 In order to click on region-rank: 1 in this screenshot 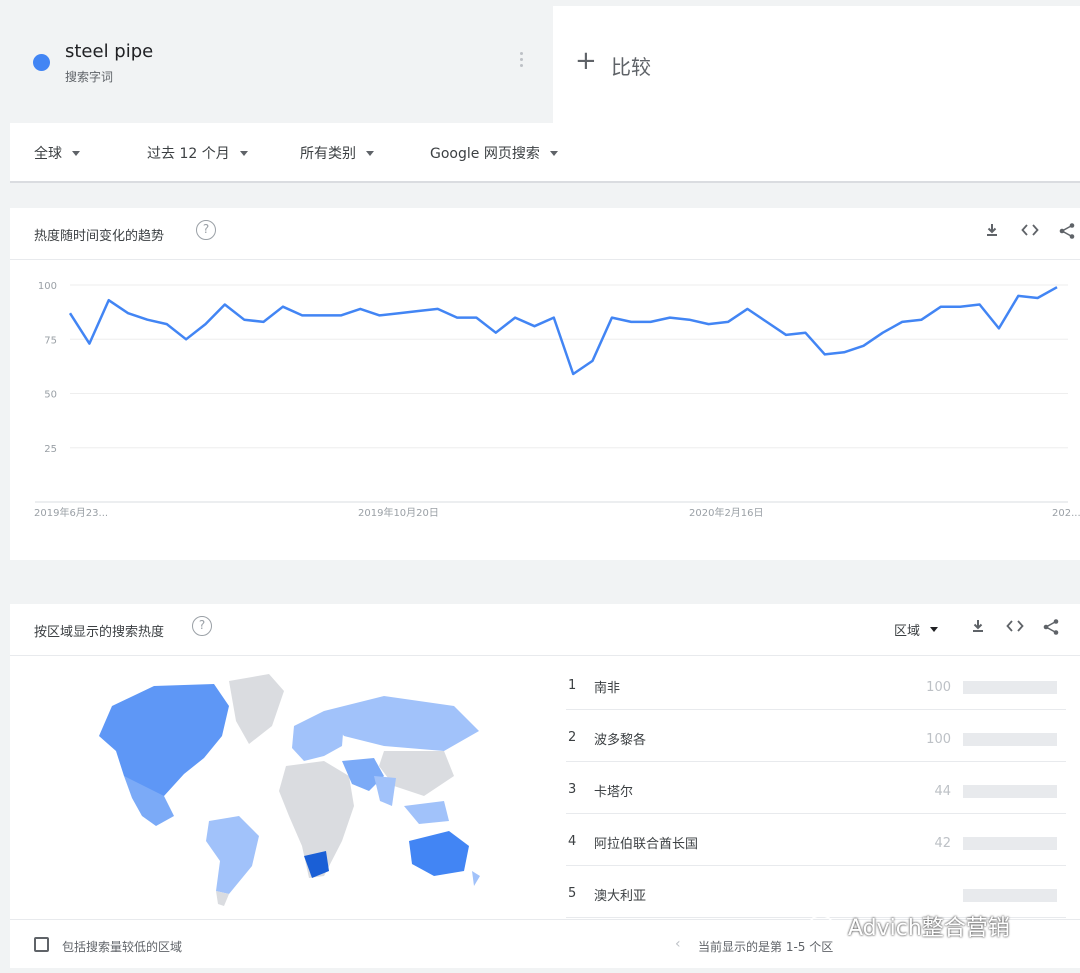, I will do `click(572, 685)`.